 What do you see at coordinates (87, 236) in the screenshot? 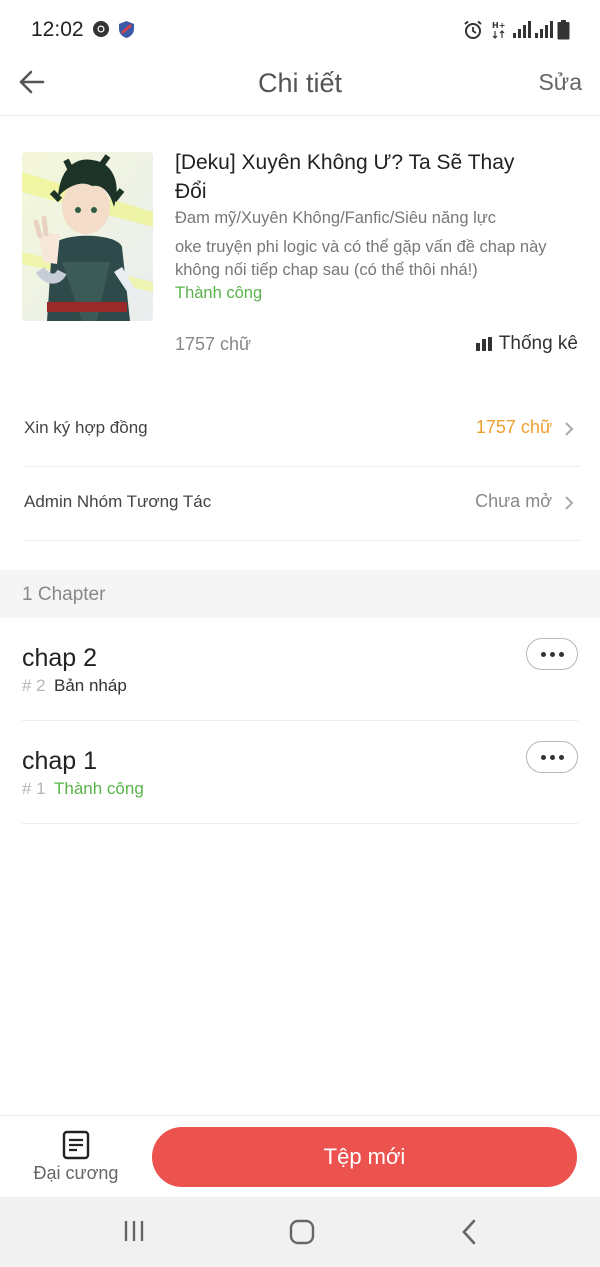
I see `book-cover` at bounding box center [87, 236].